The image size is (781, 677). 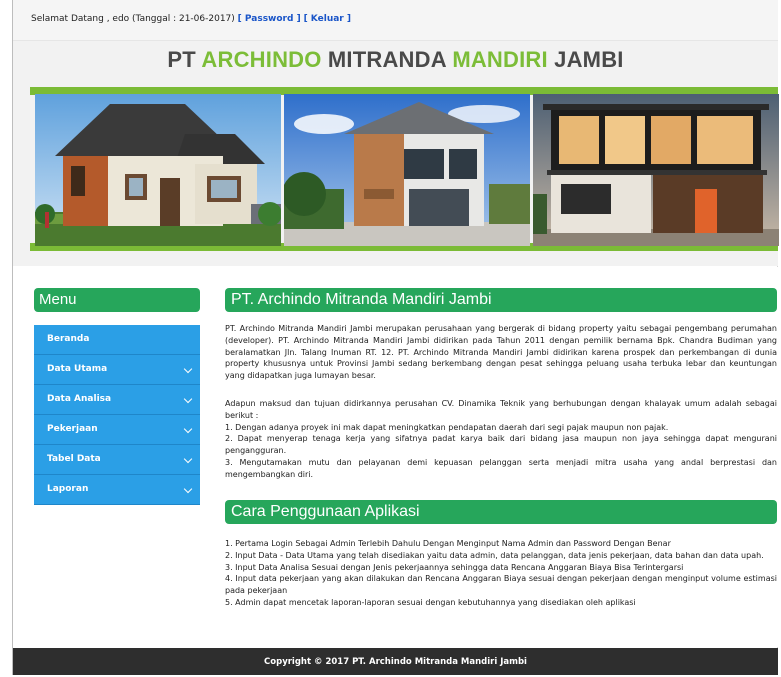 What do you see at coordinates (117, 430) in the screenshot?
I see `menu-item-pekerjaan: Pekerjaan` at bounding box center [117, 430].